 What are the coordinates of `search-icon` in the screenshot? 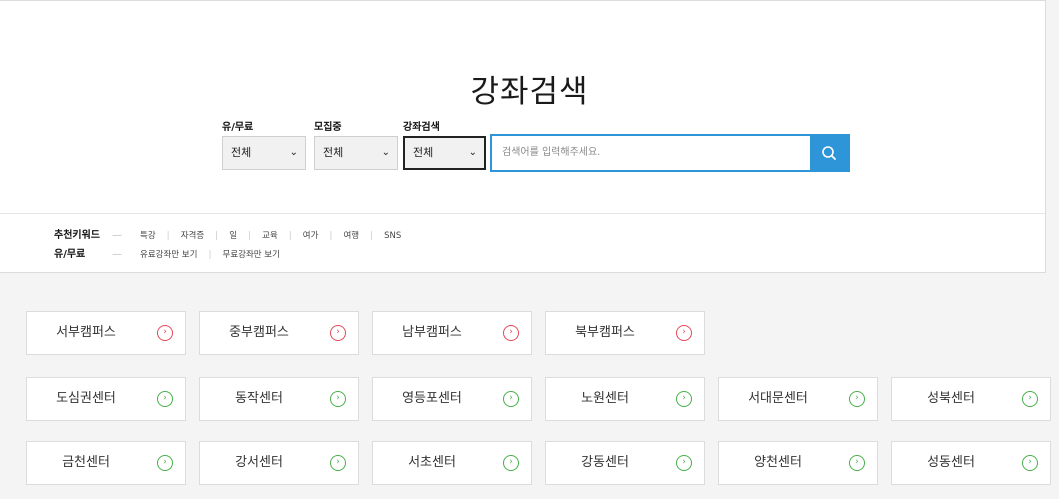 It's located at (829, 153).